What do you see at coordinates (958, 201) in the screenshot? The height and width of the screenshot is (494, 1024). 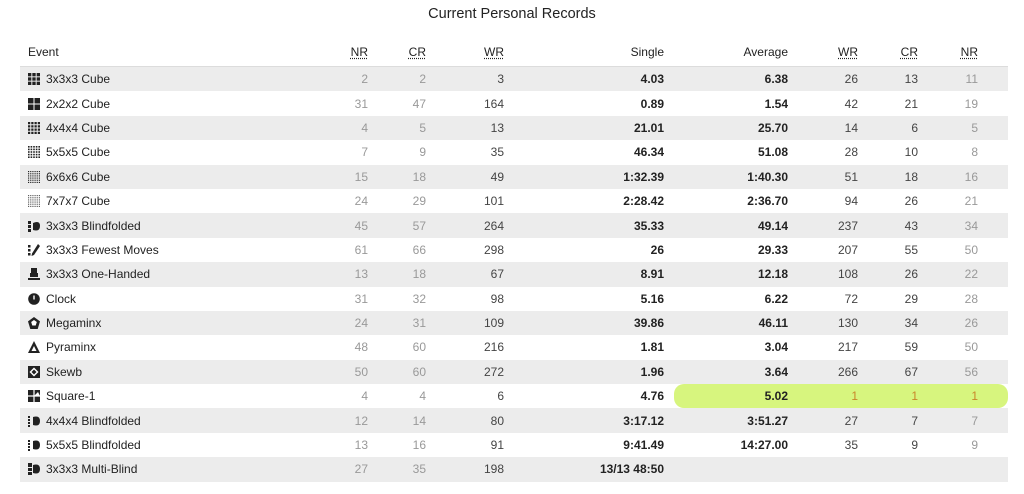 I see `average-nr-rank: 21` at bounding box center [958, 201].